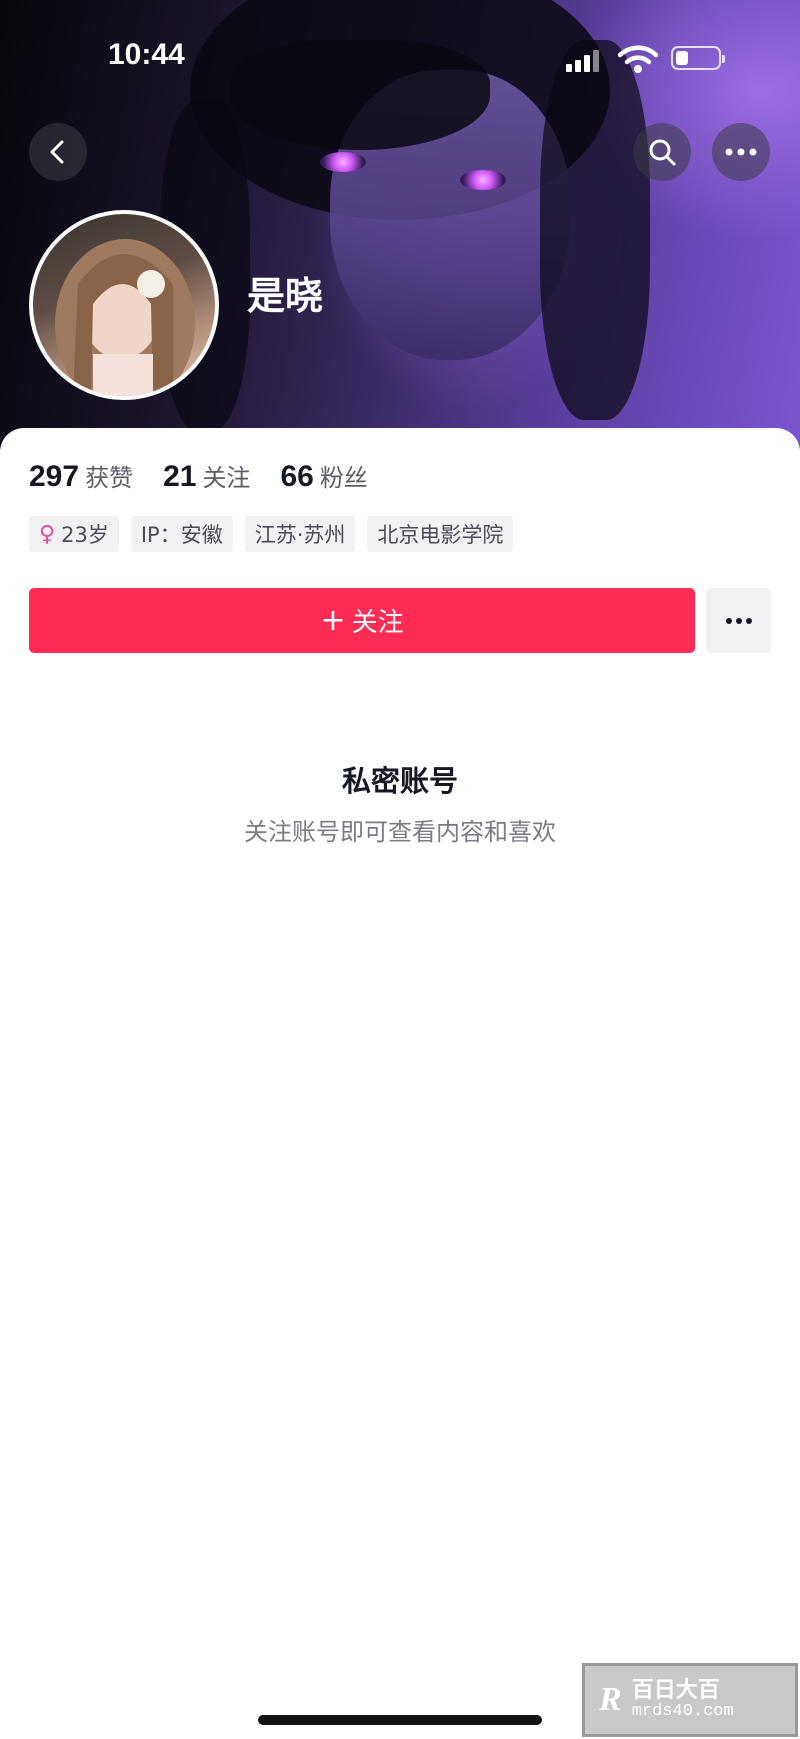  What do you see at coordinates (125, 317) in the screenshot?
I see `avatar-photo` at bounding box center [125, 317].